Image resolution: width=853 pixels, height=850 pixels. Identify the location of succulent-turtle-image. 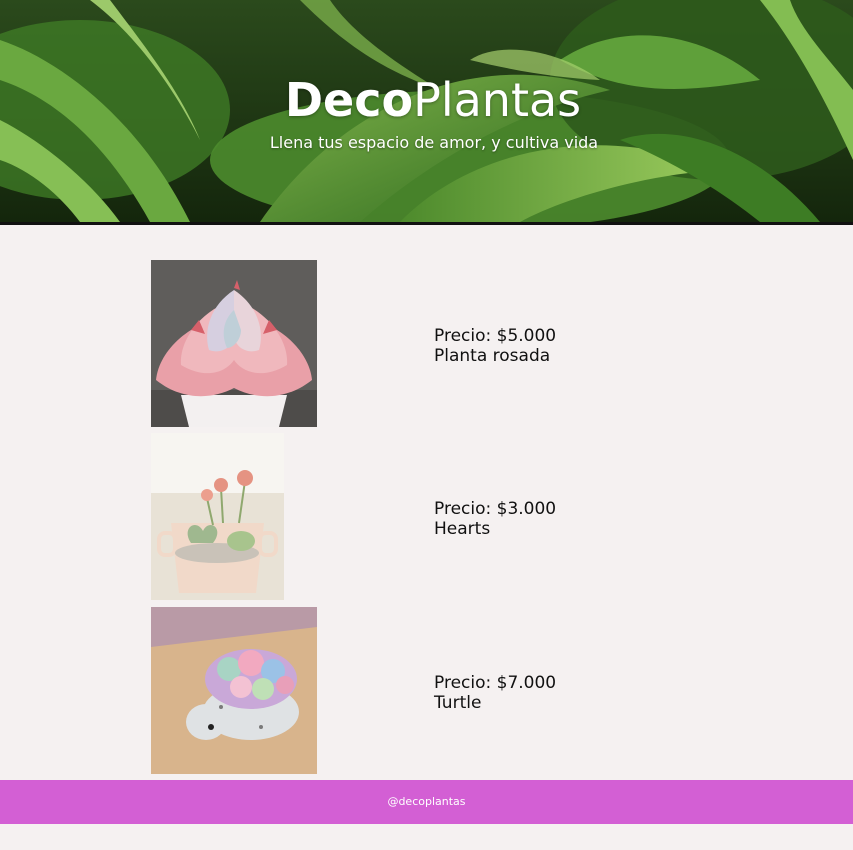
(234, 690).